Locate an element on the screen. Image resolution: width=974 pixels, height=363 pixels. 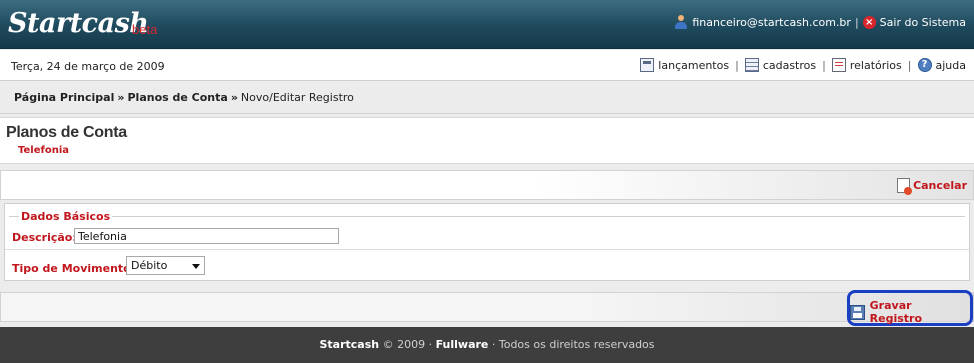
user-icon is located at coordinates (681, 22).